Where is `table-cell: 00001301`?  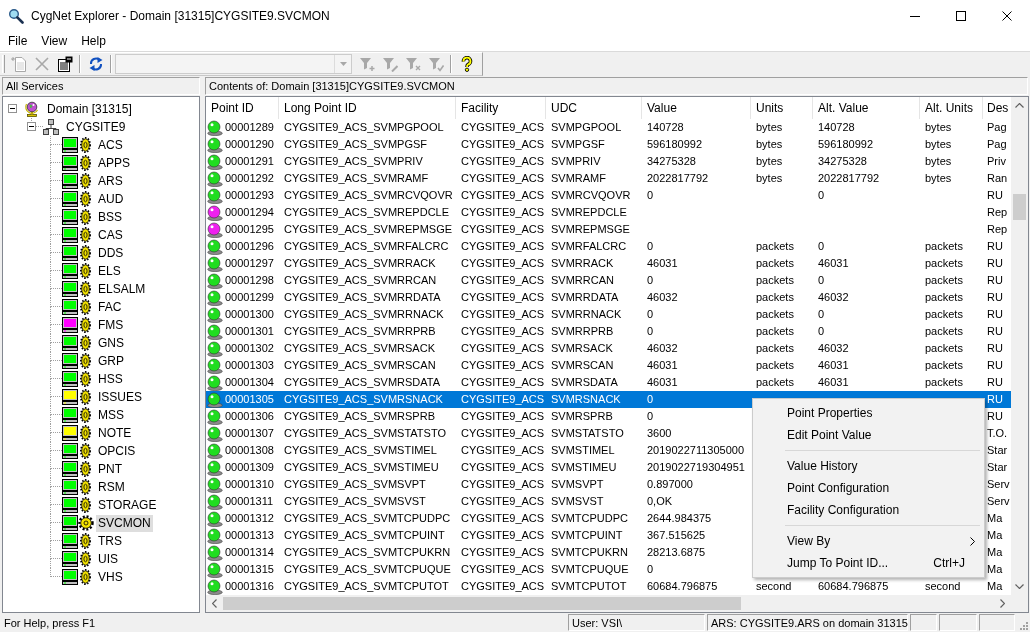
table-cell: 00001301 is located at coordinates (249, 331).